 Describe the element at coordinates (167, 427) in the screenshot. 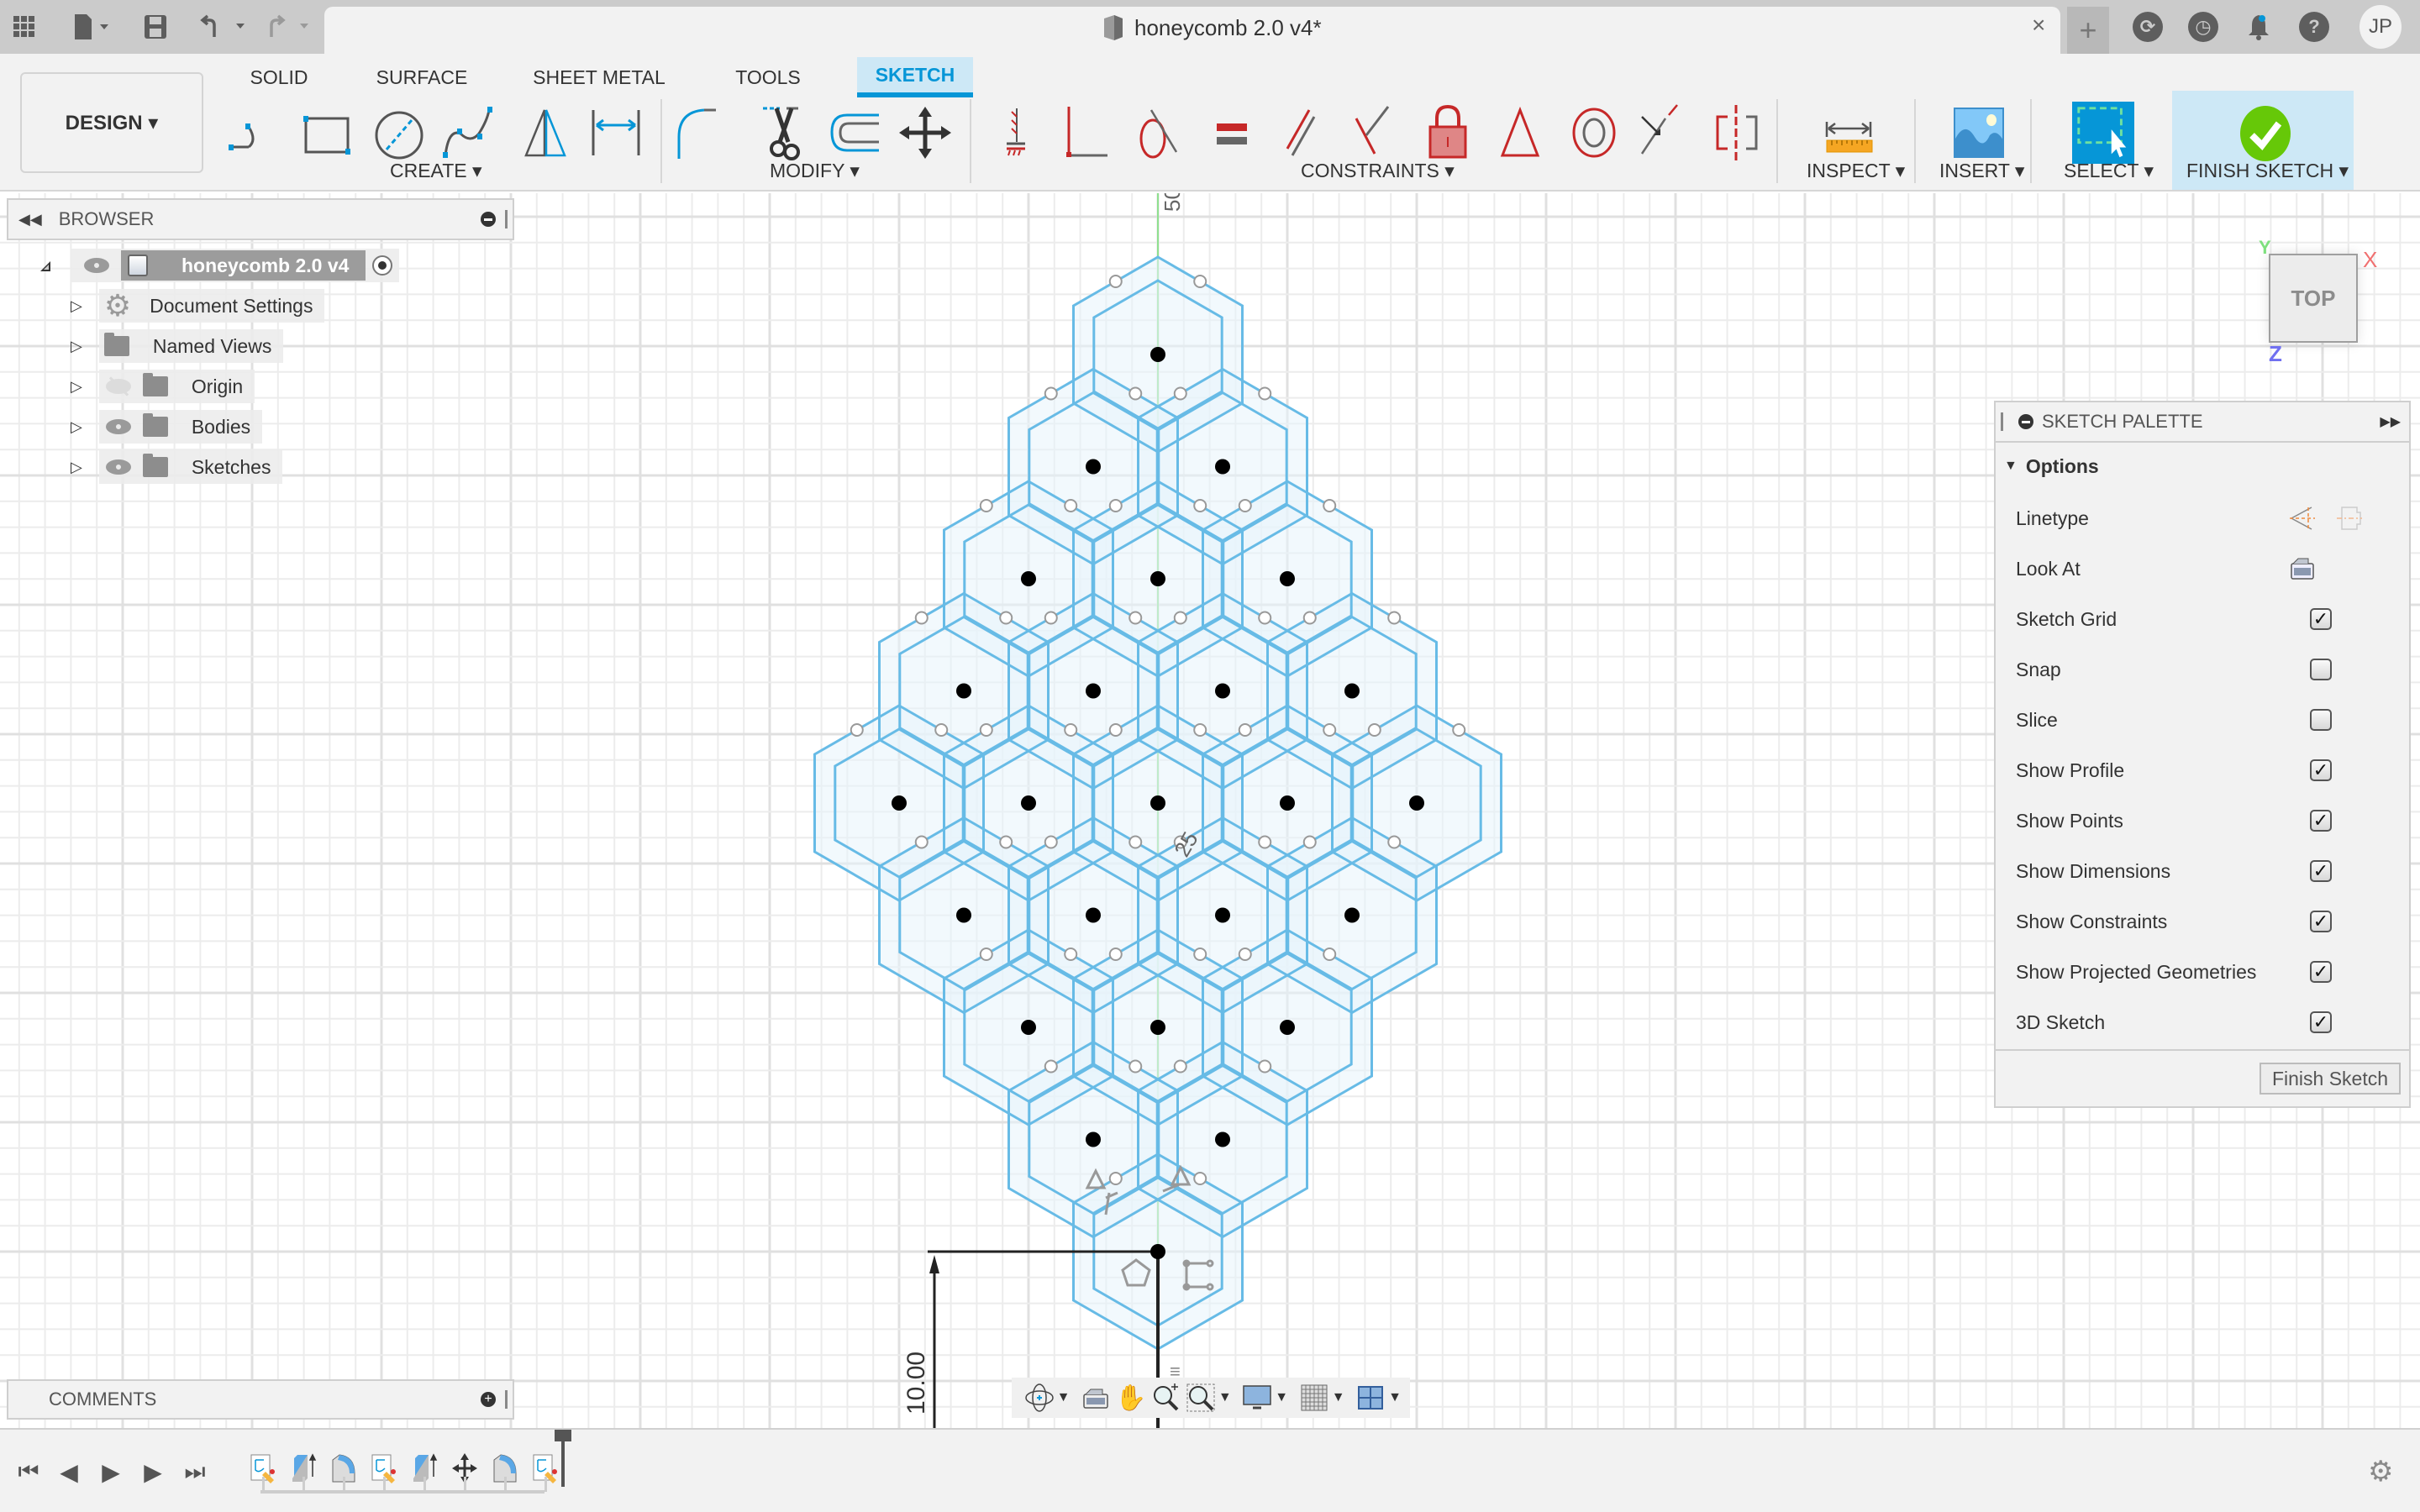

I see `browser-item-bodies: ▷ Bodies` at that location.